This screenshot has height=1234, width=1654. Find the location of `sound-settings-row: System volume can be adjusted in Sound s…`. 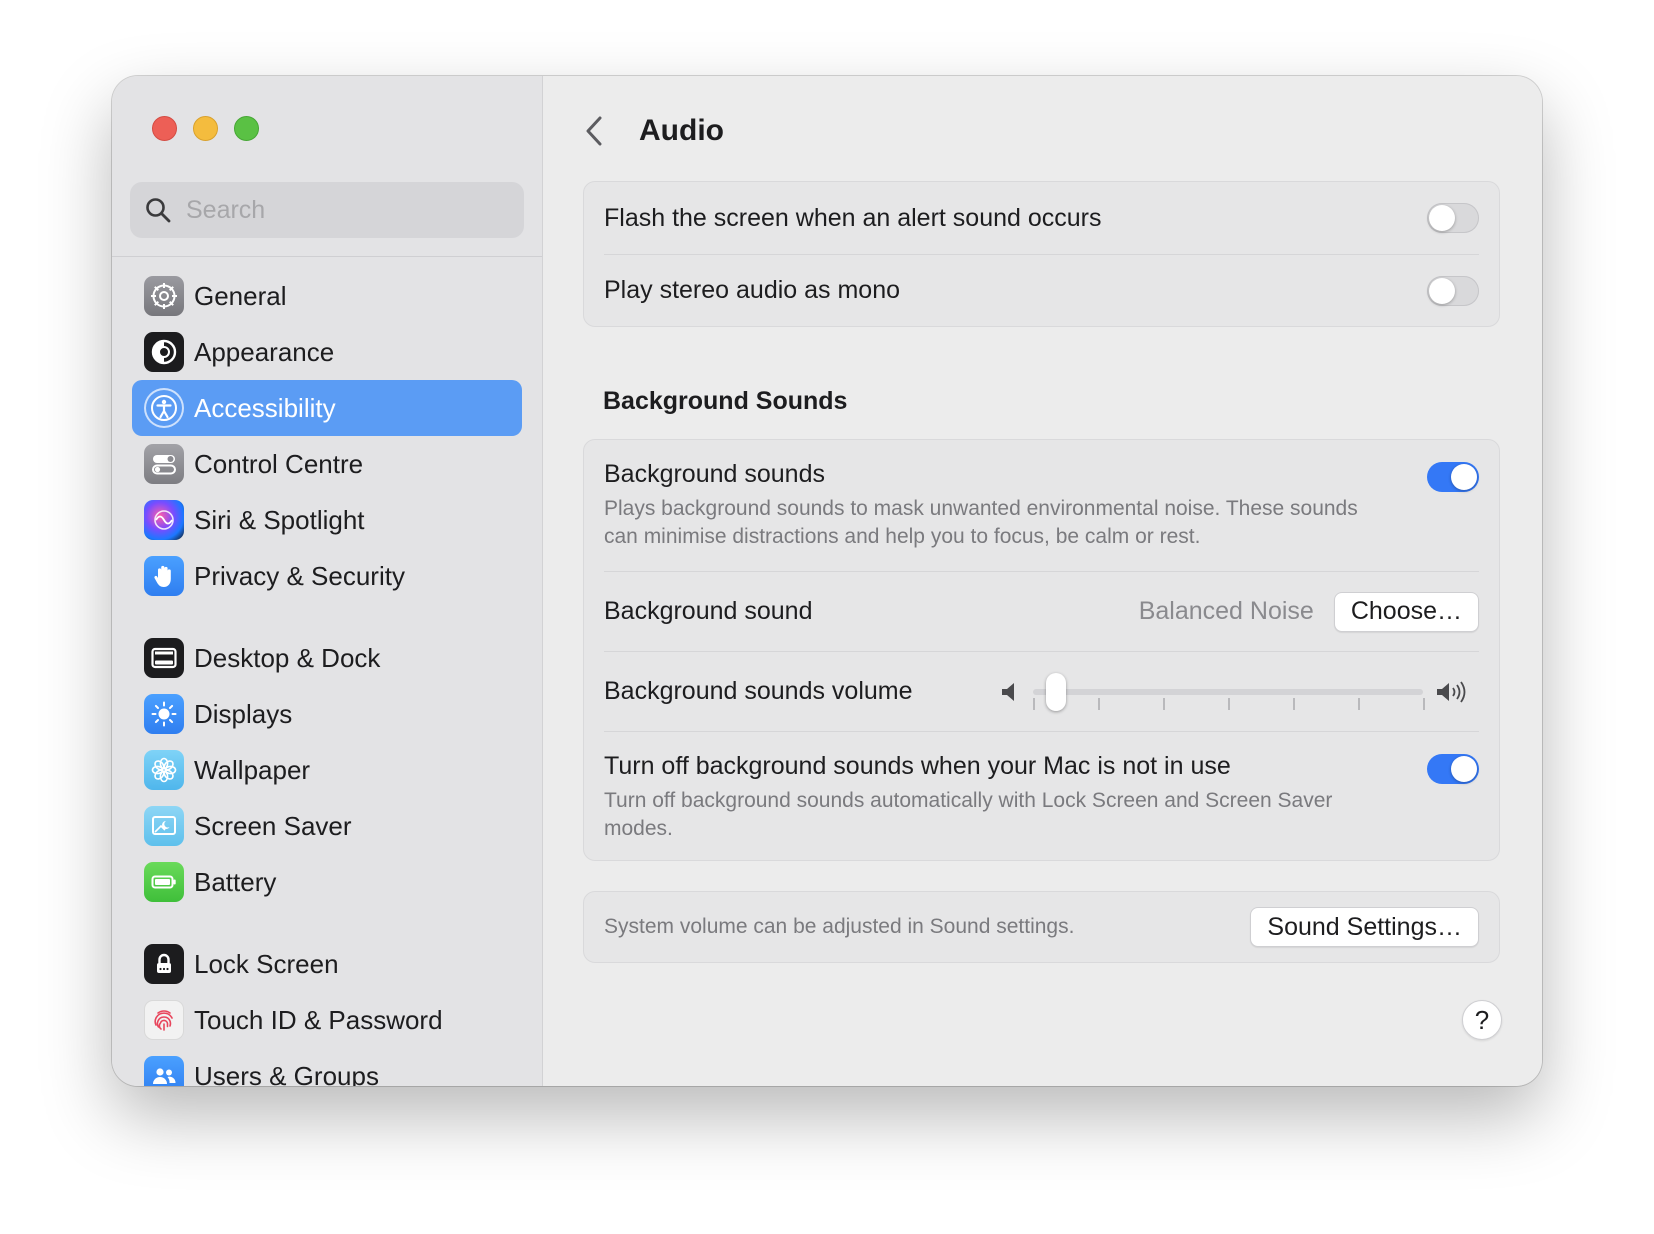

sound-settings-row: System volume can be adjusted in Sound s… is located at coordinates (1041, 927).